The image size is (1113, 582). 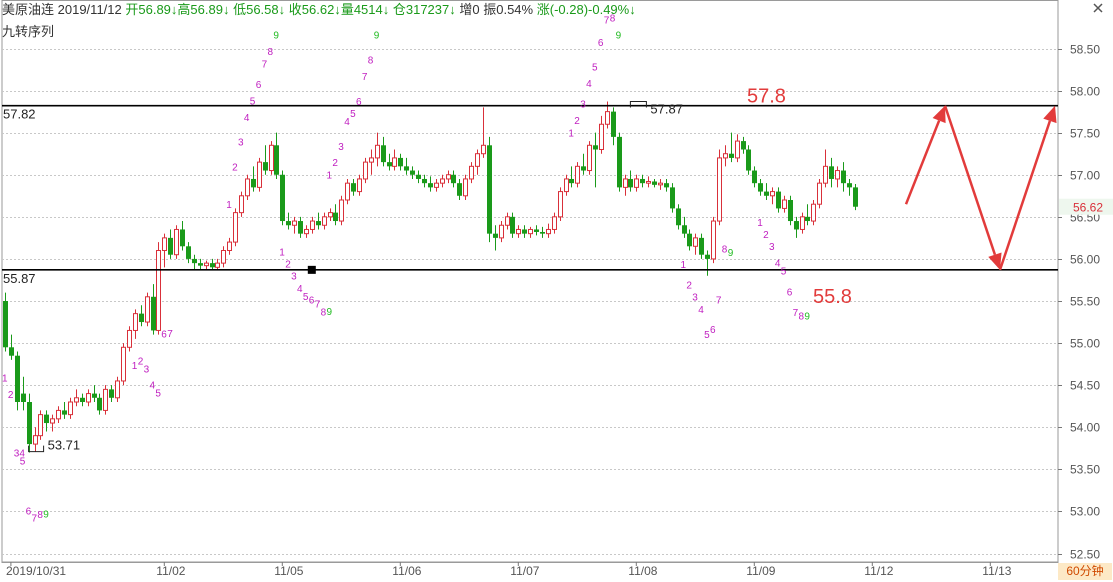 I want to click on x-tick-label: 11/02, so click(x=170, y=571).